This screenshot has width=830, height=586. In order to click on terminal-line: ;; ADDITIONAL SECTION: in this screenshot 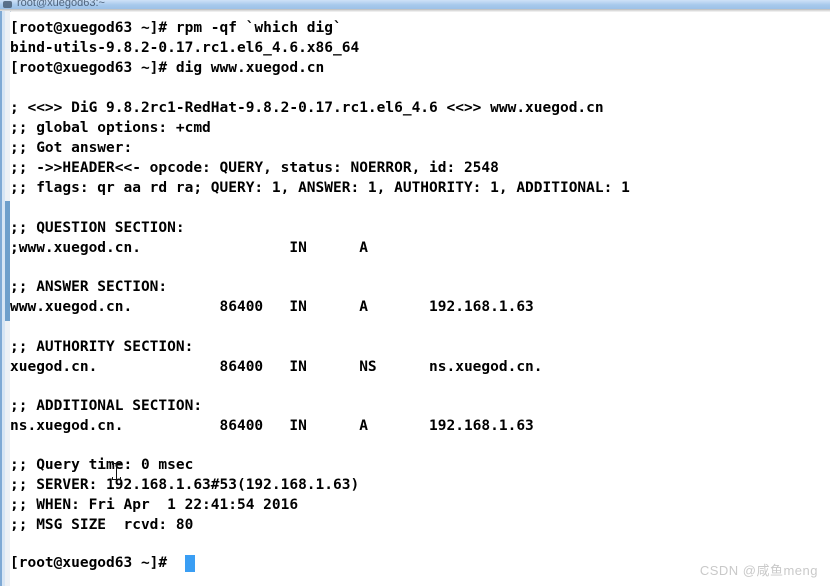, I will do `click(106, 406)`.